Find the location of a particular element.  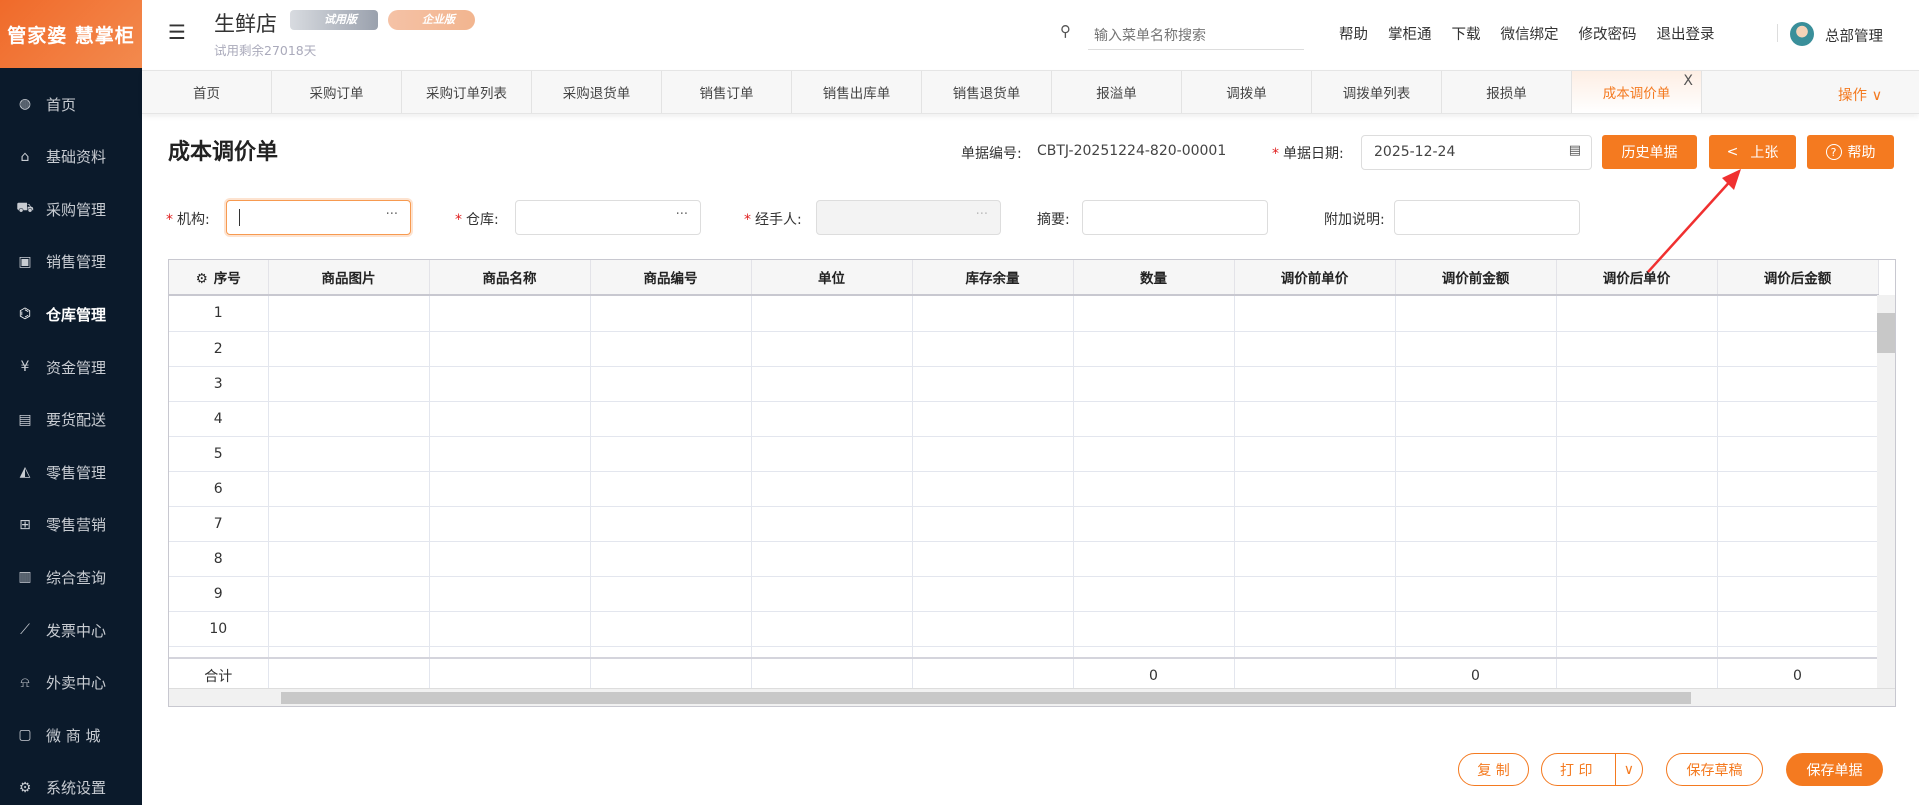

org-input: ··· is located at coordinates (318, 217).